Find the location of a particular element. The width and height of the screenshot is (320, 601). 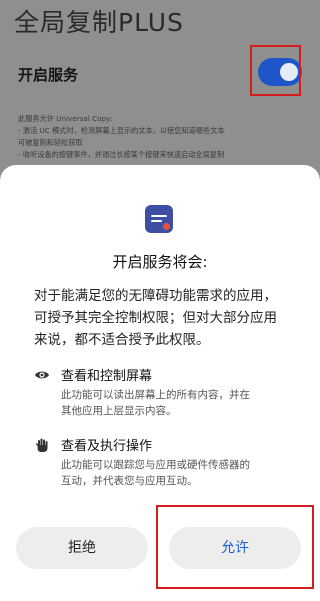

description-line: 可被复制和轻松获取 is located at coordinates (50, 142).